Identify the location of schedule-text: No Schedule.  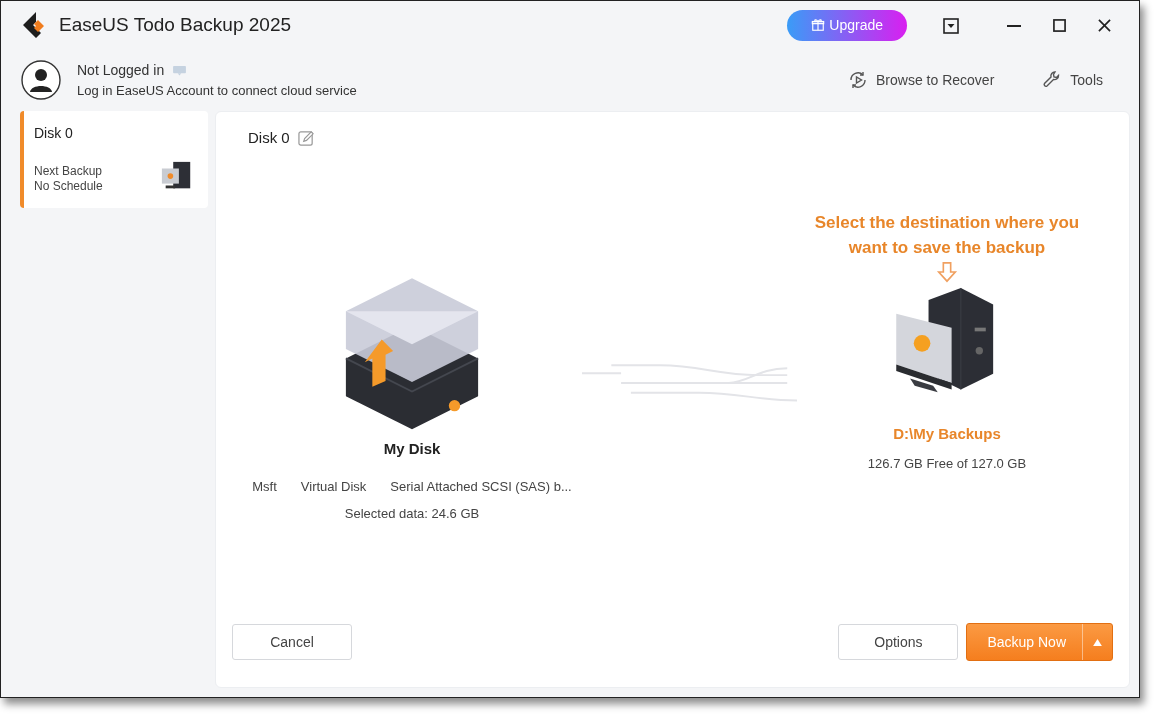
(68, 186).